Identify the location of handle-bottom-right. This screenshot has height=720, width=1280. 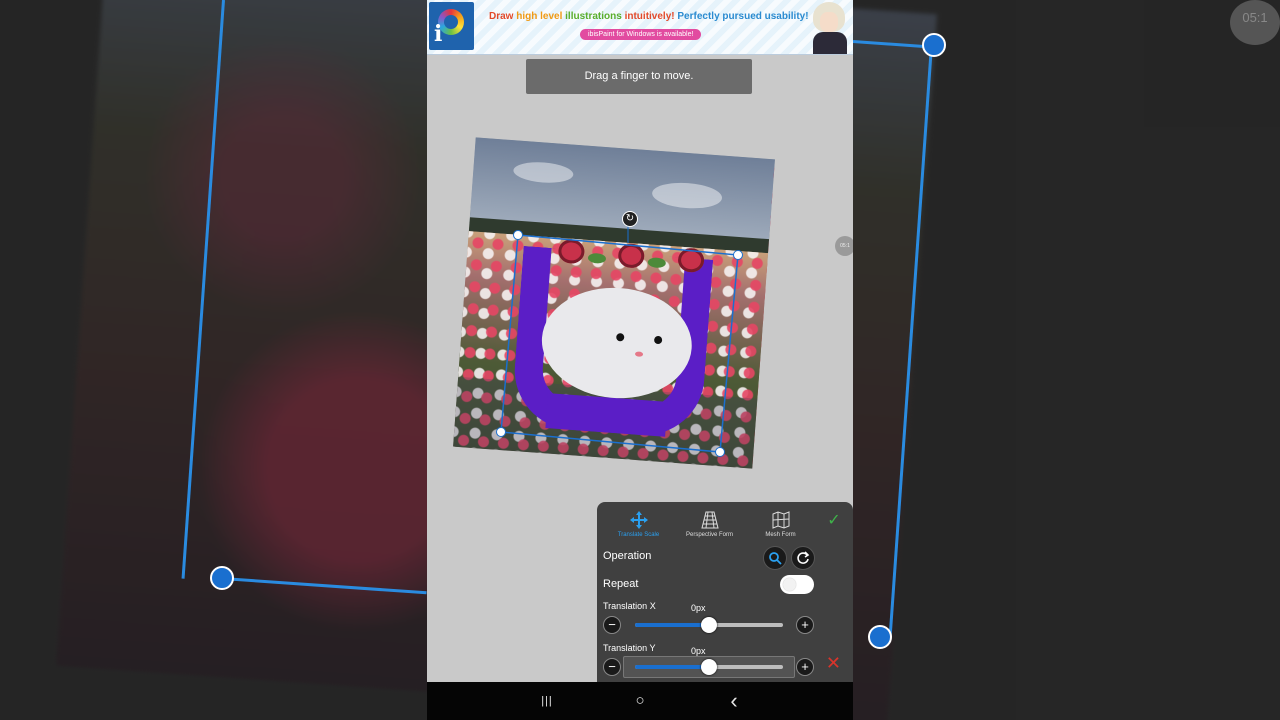
(720, 452).